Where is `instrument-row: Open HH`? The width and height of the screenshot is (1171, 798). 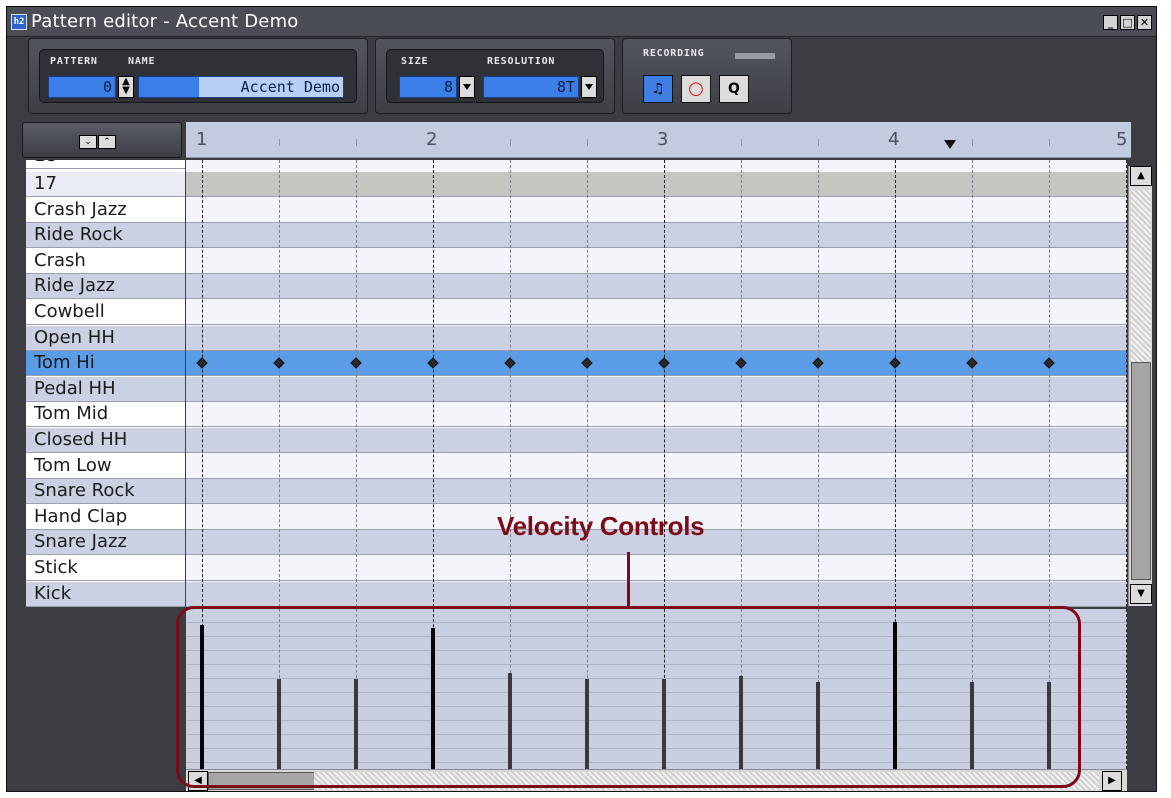
instrument-row: Open HH is located at coordinates (105, 338).